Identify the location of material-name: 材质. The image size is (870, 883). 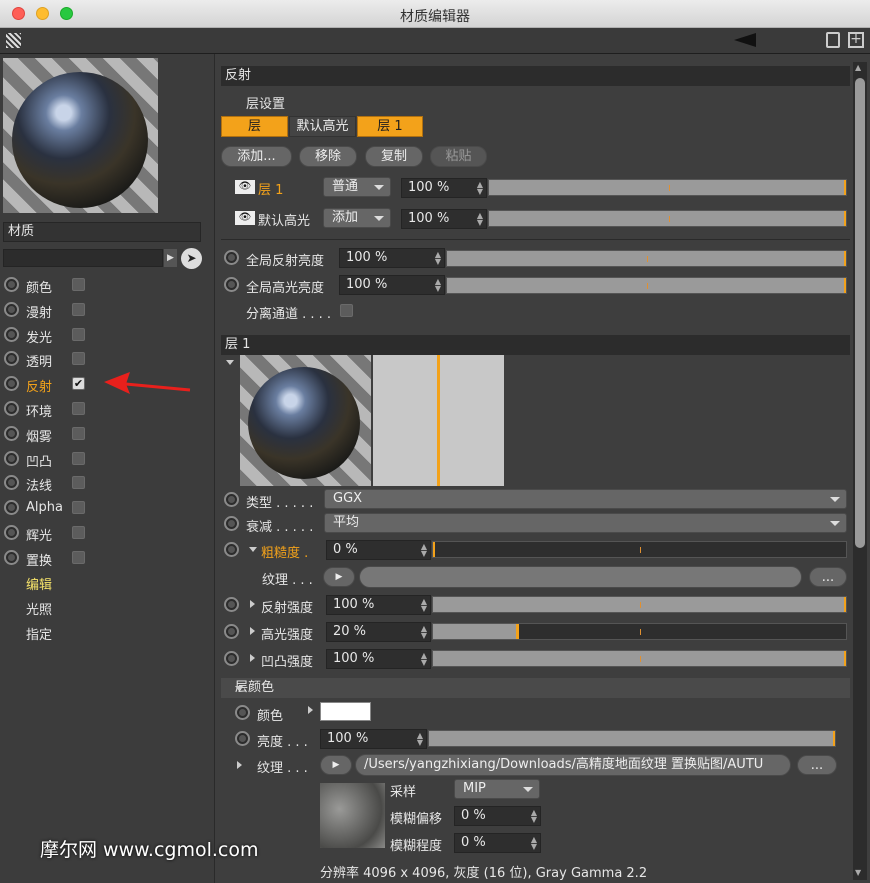
(102, 232).